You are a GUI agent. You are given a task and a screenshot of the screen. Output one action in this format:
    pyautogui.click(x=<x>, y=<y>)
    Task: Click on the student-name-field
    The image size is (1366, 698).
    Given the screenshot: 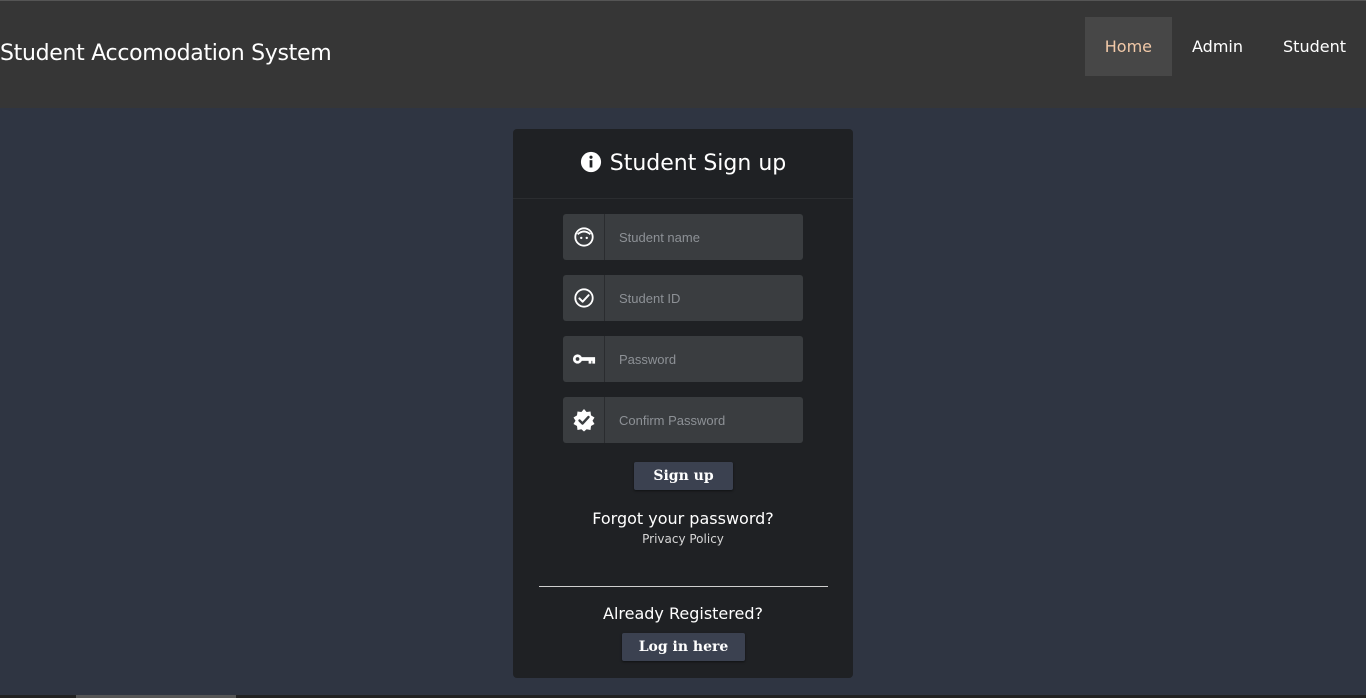 What is the action you would take?
    pyautogui.click(x=683, y=237)
    